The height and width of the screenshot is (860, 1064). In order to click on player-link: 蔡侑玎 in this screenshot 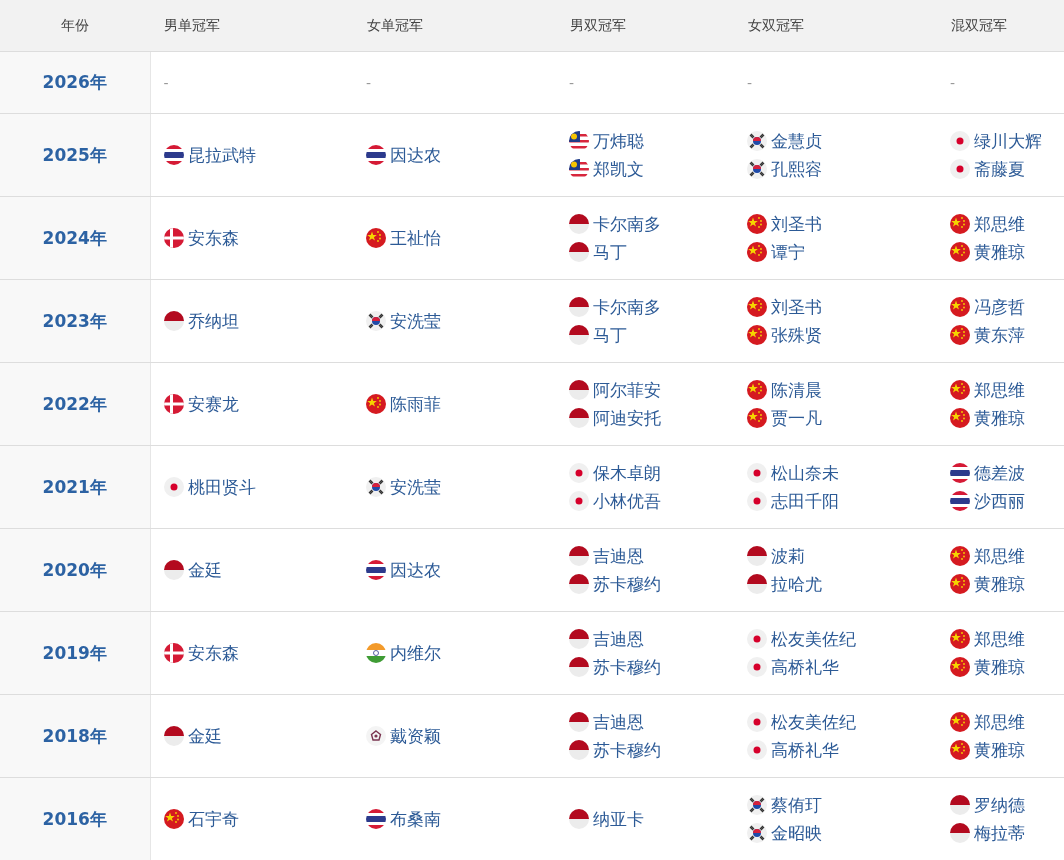, I will do `click(796, 805)`.